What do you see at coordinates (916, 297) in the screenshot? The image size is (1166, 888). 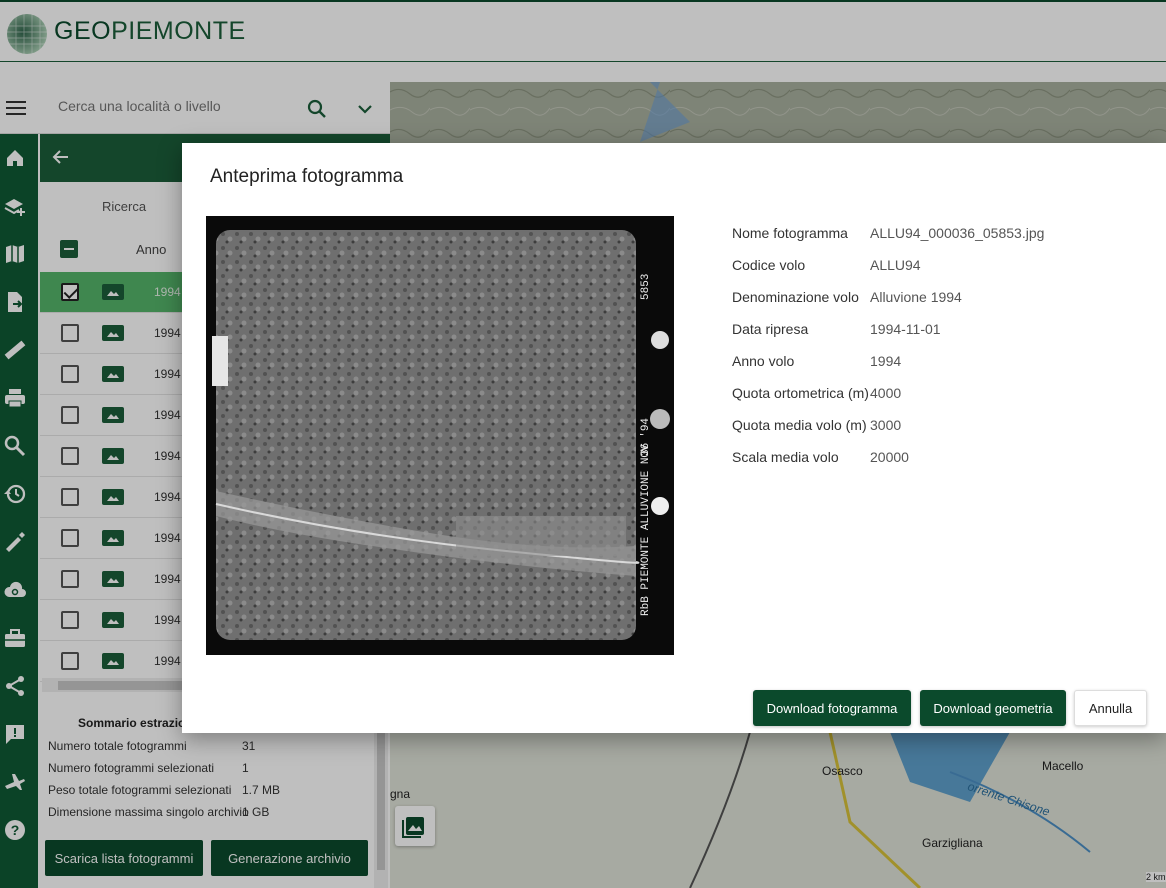 I see `detail-value: Alluvione 1994` at bounding box center [916, 297].